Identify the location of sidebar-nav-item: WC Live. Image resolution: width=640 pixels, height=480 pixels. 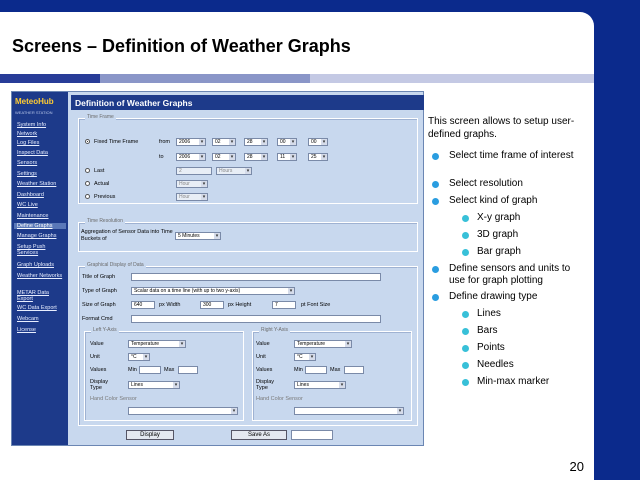
(41, 205).